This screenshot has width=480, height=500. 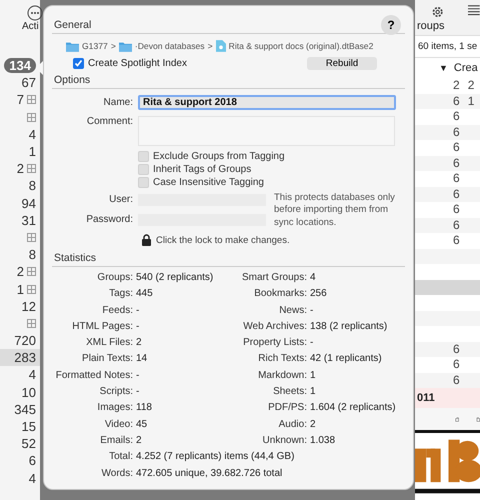 I want to click on sidebar-row: 94, so click(x=20, y=203).